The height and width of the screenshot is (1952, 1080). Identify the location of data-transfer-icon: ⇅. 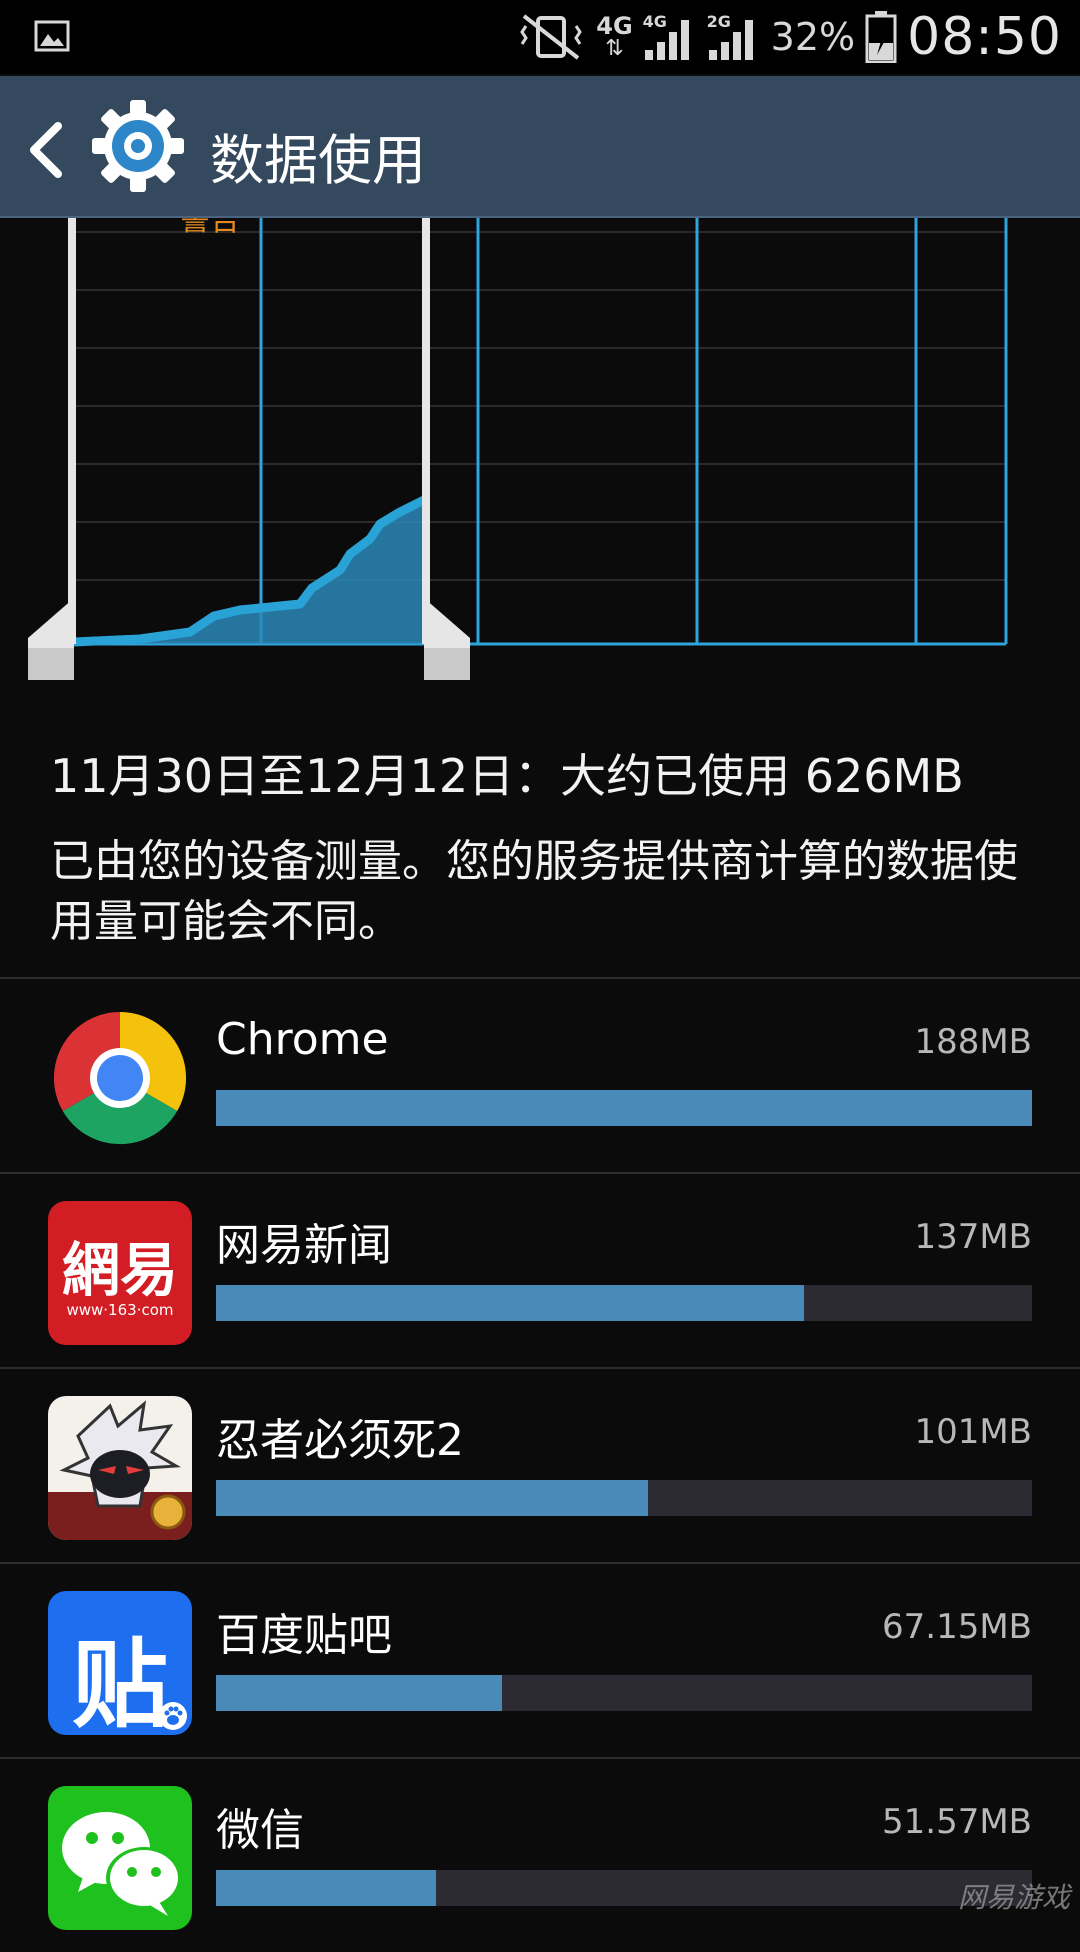
(614, 48).